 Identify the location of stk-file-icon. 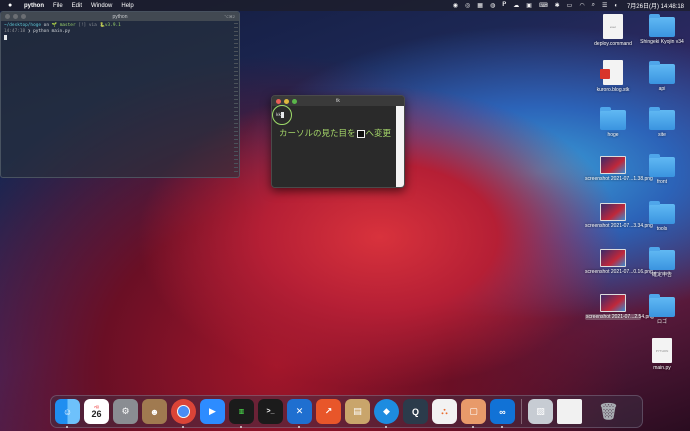
(611, 72).